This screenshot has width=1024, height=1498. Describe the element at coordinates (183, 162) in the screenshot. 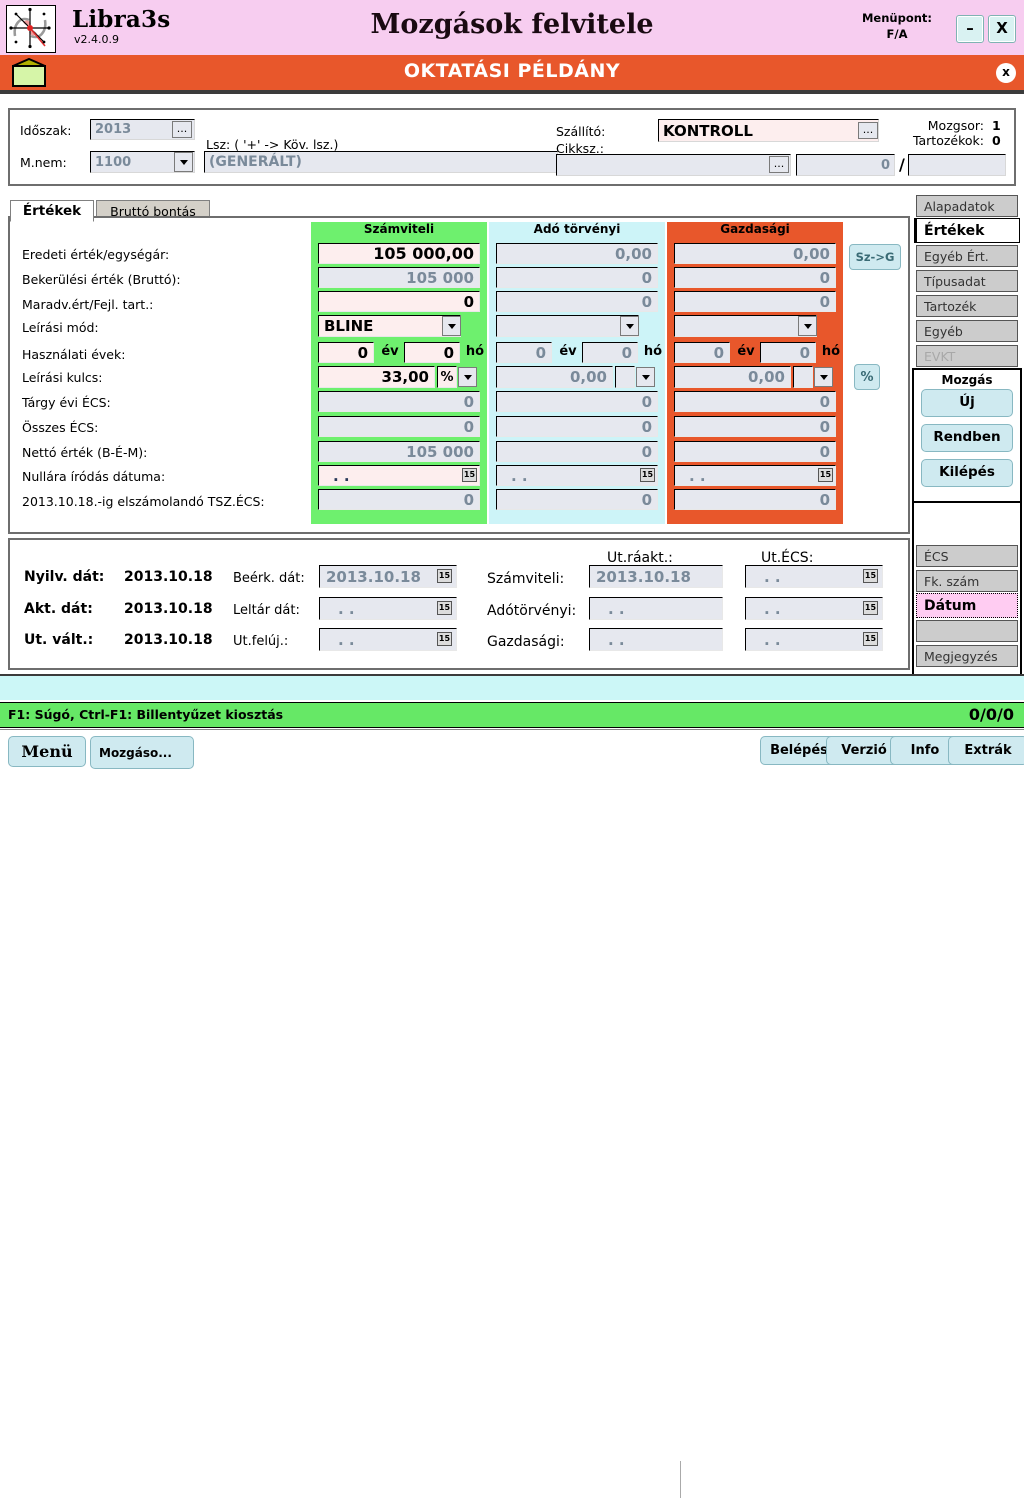

I see `mnem-chevron-down-icon` at that location.